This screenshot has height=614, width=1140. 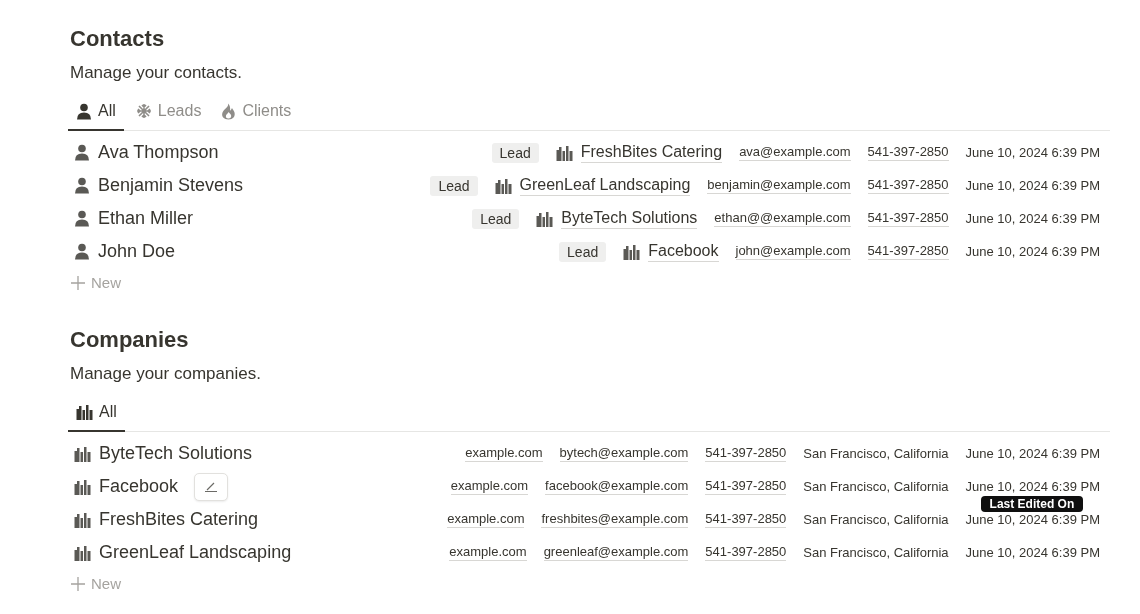 I want to click on email-link: greenleaf@example.com, so click(x=616, y=552).